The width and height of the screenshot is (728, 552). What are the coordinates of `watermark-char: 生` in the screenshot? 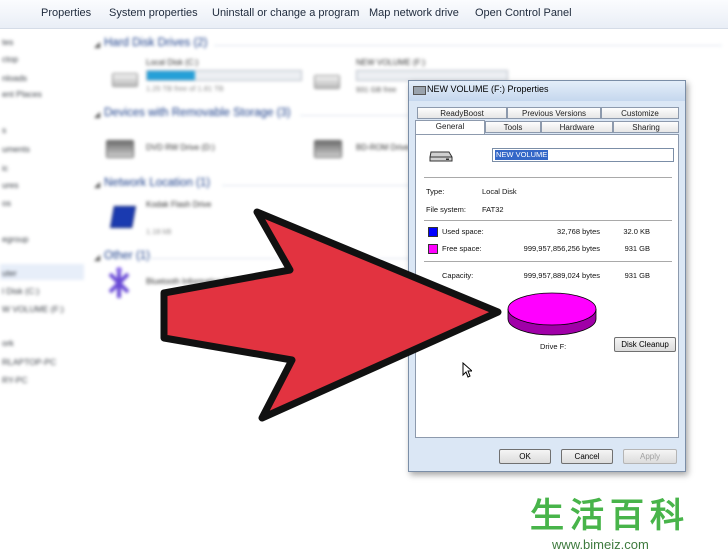 It's located at (547, 516).